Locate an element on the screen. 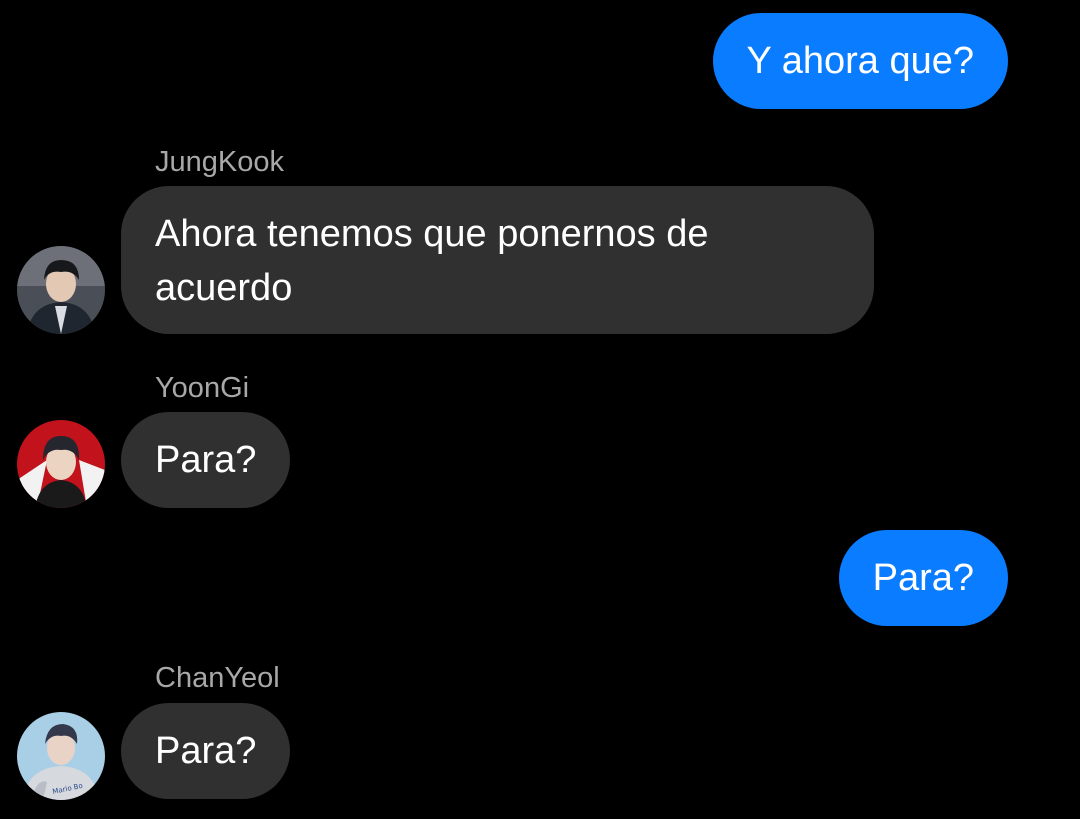  avatar-yoongi is located at coordinates (61, 464).